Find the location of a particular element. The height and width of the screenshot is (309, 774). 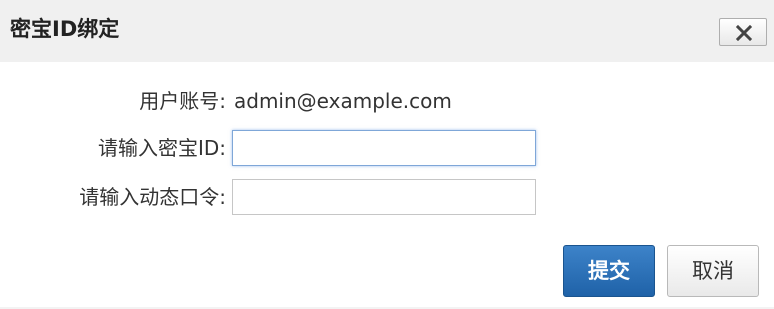

cancel-button: 取消 is located at coordinates (713, 271).